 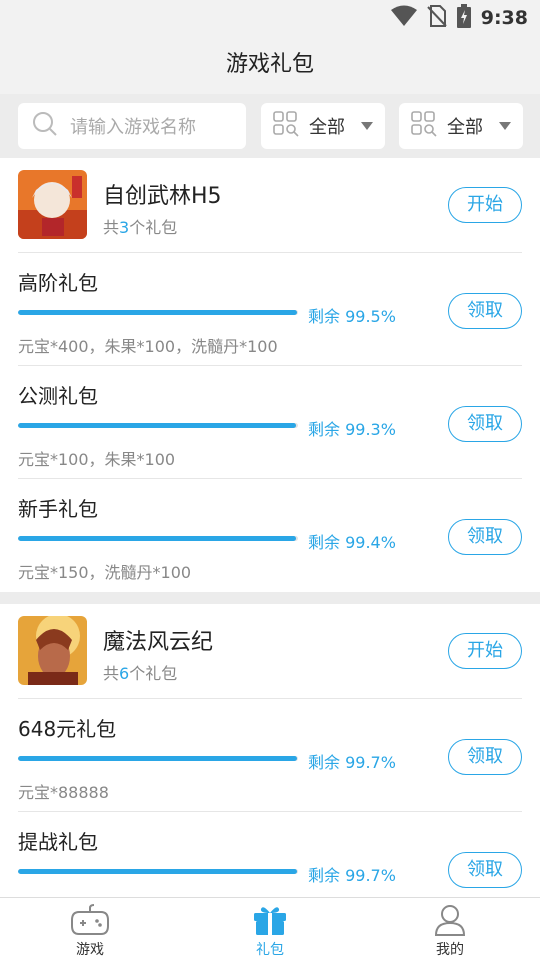 What do you see at coordinates (352, 316) in the screenshot?
I see `remaining-percent: 剩余 99.5%` at bounding box center [352, 316].